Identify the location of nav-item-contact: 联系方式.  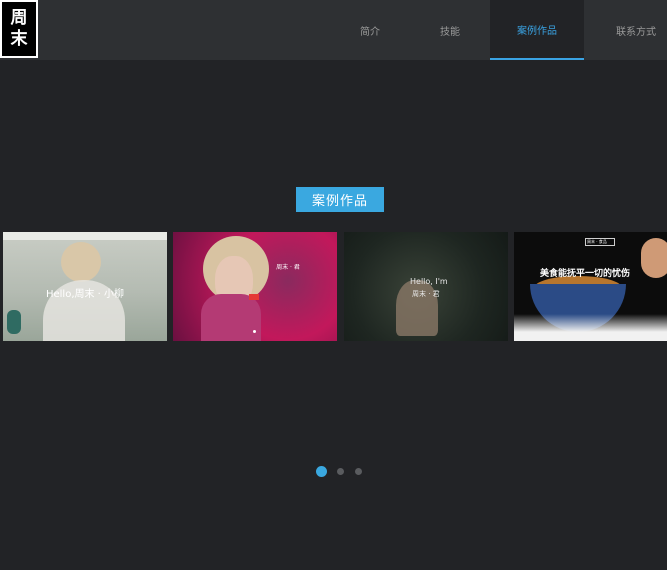
(633, 30).